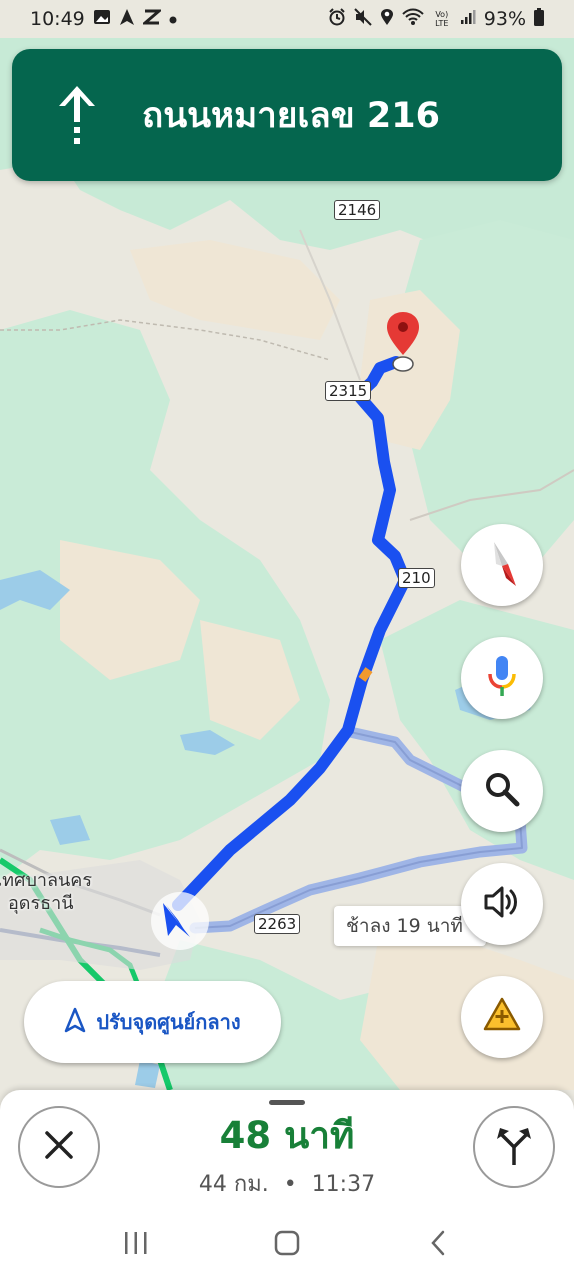 This screenshot has height=1280, width=574. I want to click on compass-icon, so click(502, 565).